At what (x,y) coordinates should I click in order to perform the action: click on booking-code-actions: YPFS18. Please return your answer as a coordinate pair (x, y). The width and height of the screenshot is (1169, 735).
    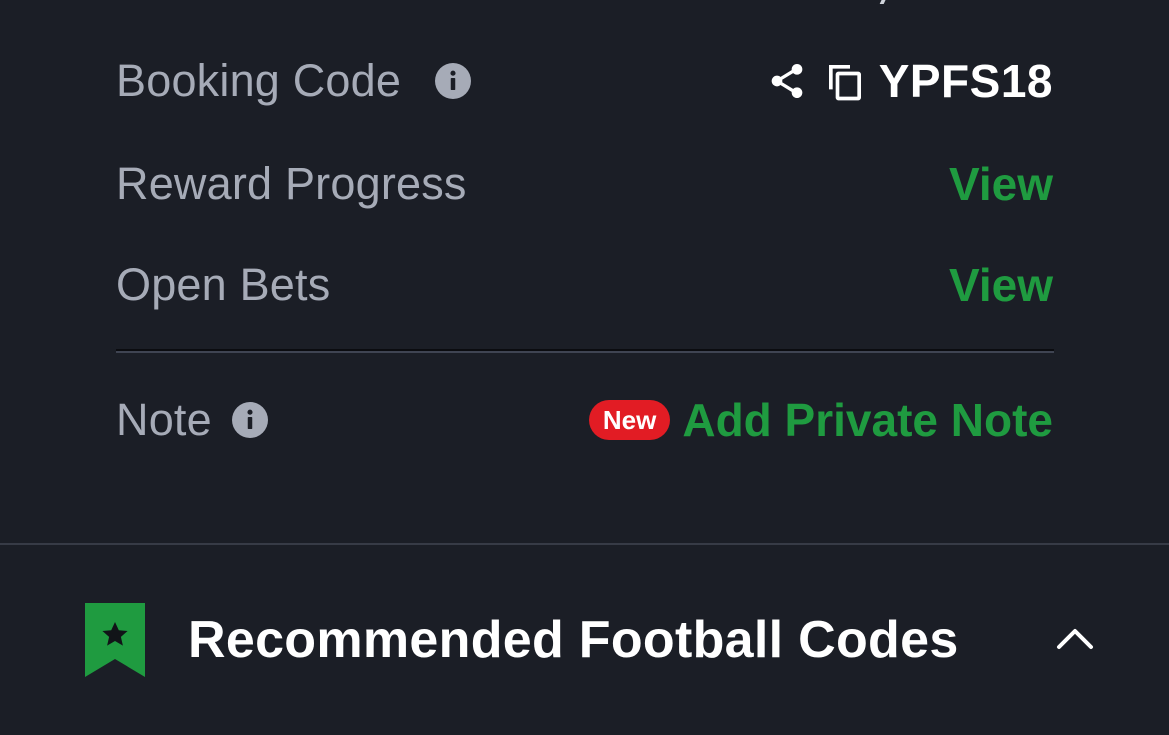
    Looking at the image, I should click on (910, 81).